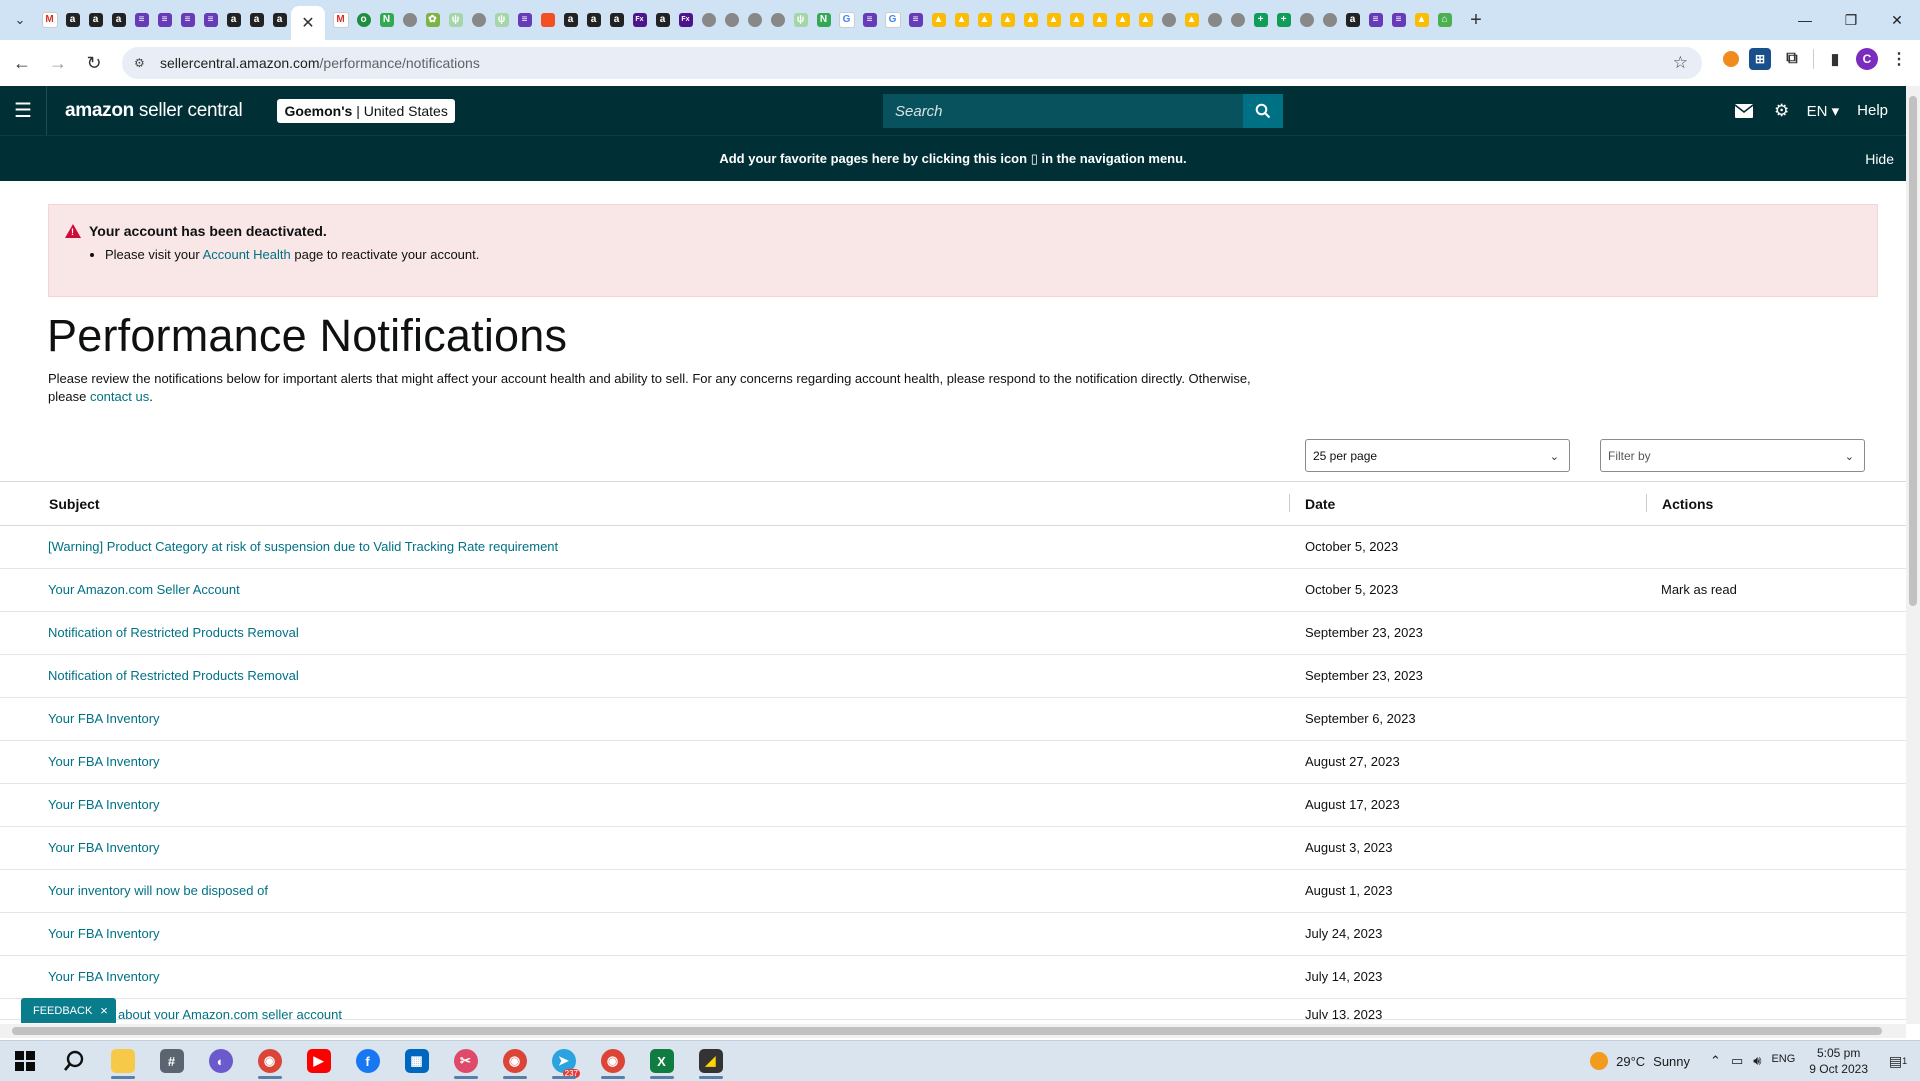 Image resolution: width=1920 pixels, height=1081 pixels. Describe the element at coordinates (122, 1061) in the screenshot. I see `file-explorer-button` at that location.